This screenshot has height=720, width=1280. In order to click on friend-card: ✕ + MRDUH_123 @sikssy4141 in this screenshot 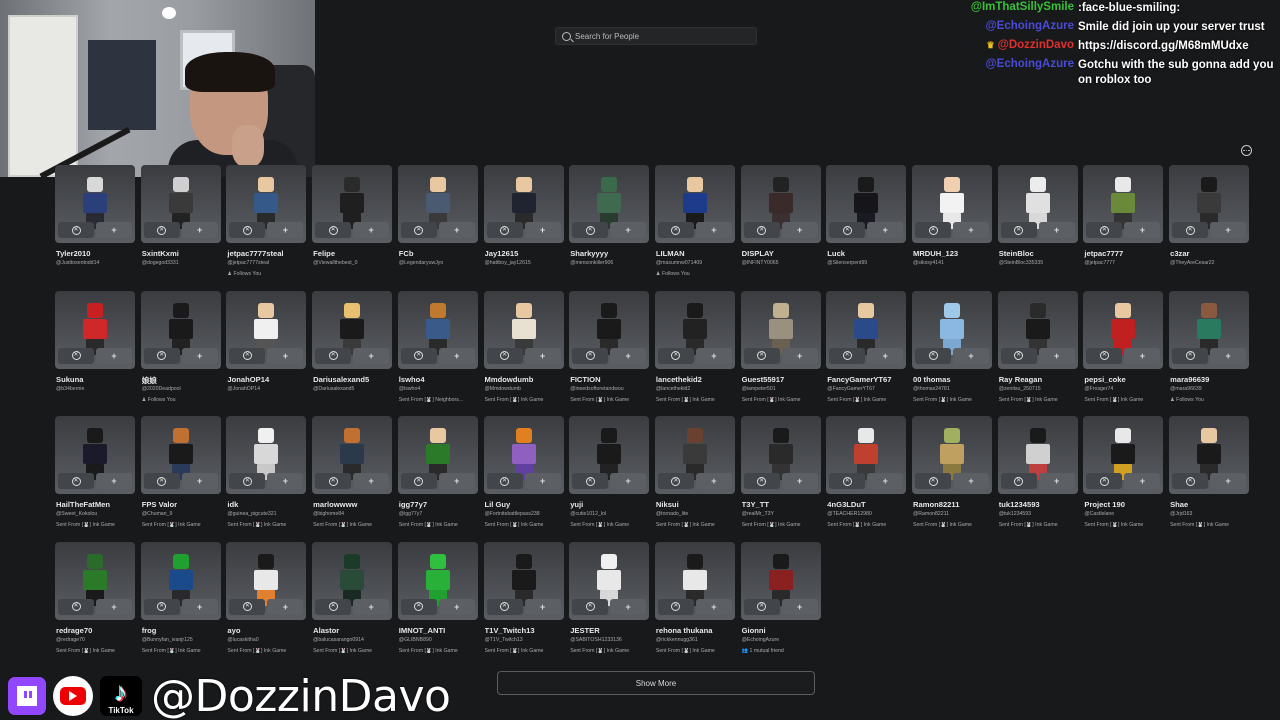, I will do `click(952, 225)`.